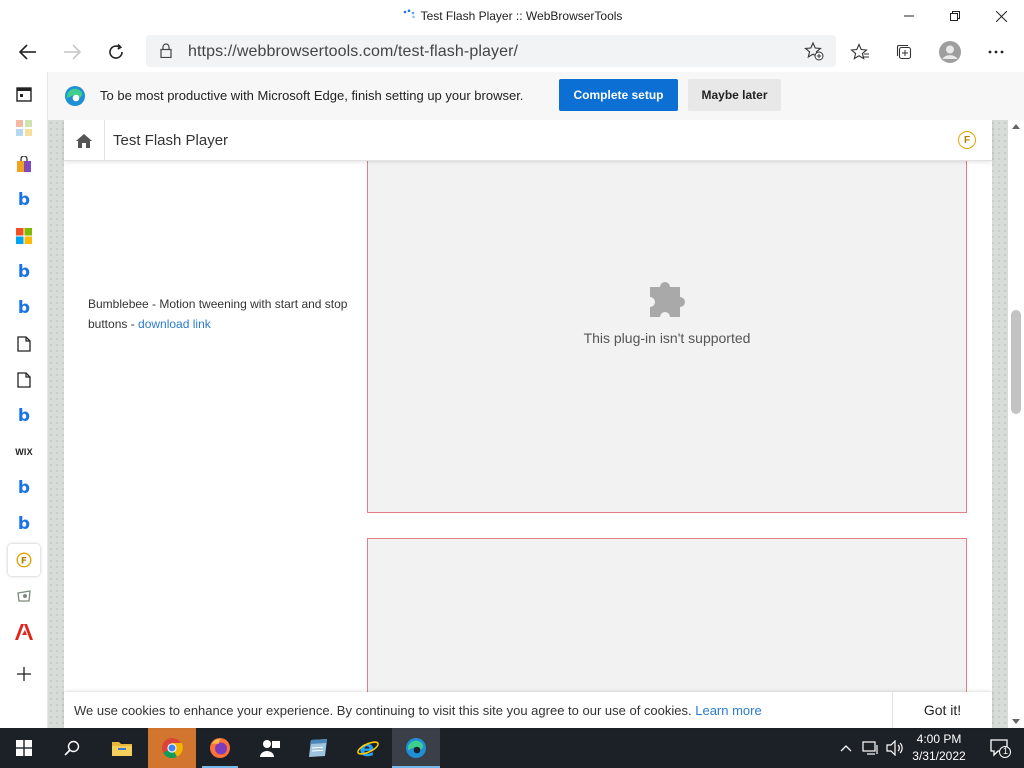 This screenshot has height=768, width=1024. I want to click on taskbar-notepad, so click(318, 748).